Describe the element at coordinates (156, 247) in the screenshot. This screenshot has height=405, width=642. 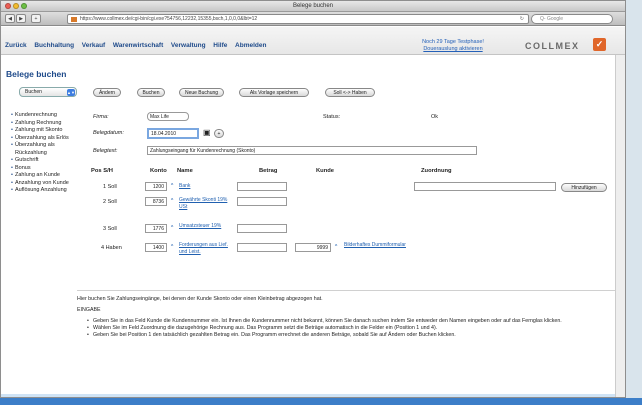
I see `row4-konto-input: 1400` at that location.